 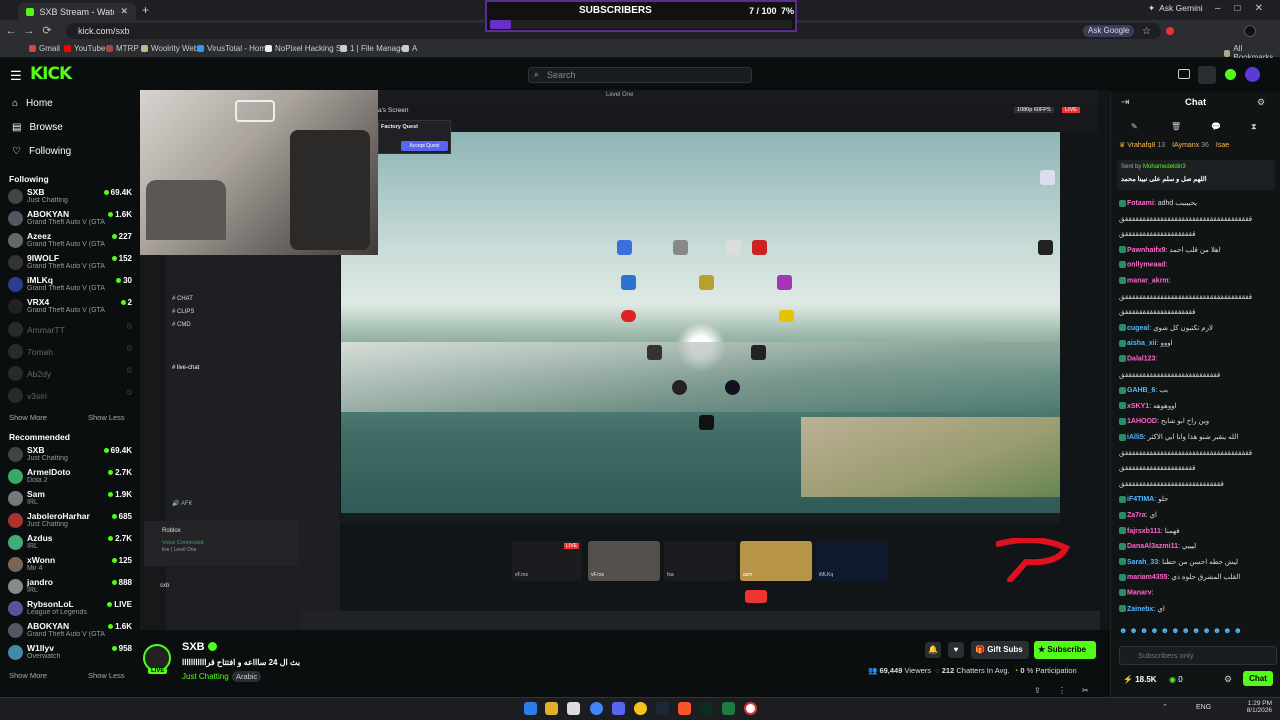 What do you see at coordinates (11, 31) in the screenshot?
I see `back-icon: ←` at bounding box center [11, 31].